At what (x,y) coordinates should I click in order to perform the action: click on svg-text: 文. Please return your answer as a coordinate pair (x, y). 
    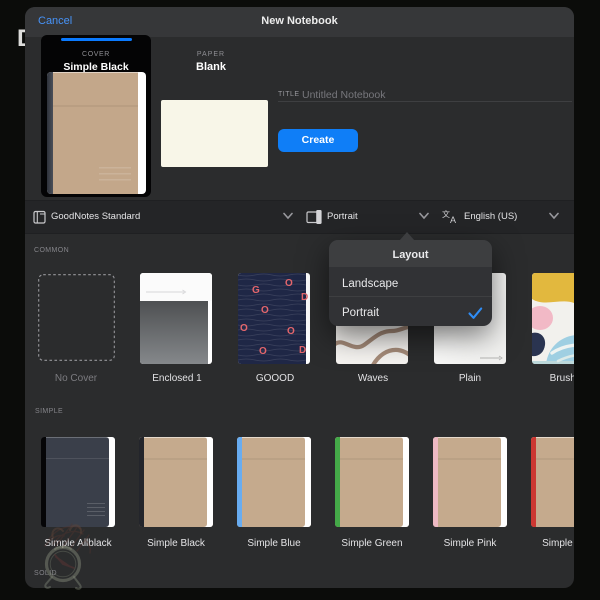
    Looking at the image, I should click on (446, 214).